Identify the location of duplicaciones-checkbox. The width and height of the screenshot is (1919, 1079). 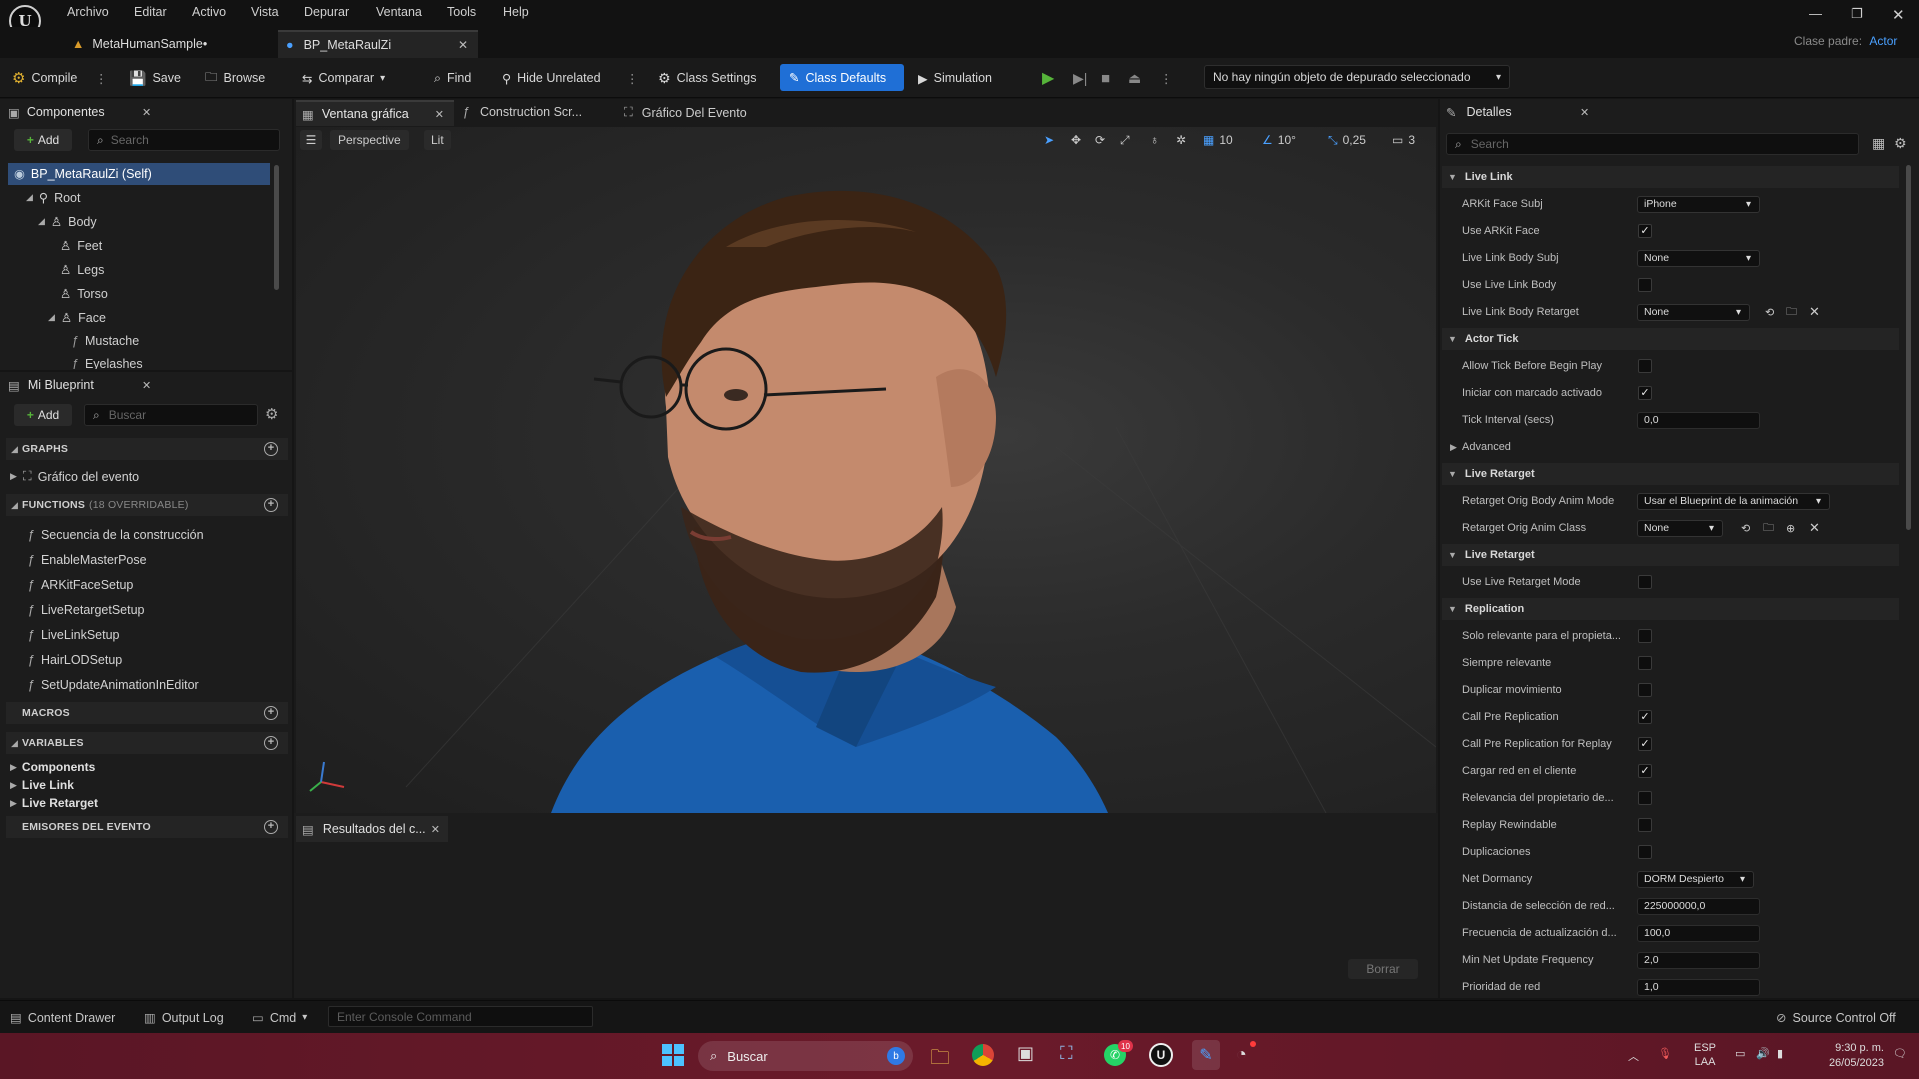
(1645, 852).